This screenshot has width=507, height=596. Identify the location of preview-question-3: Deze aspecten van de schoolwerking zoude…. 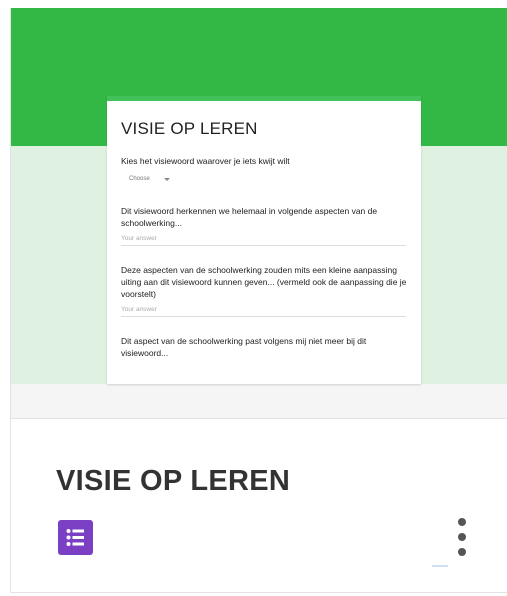
(264, 290).